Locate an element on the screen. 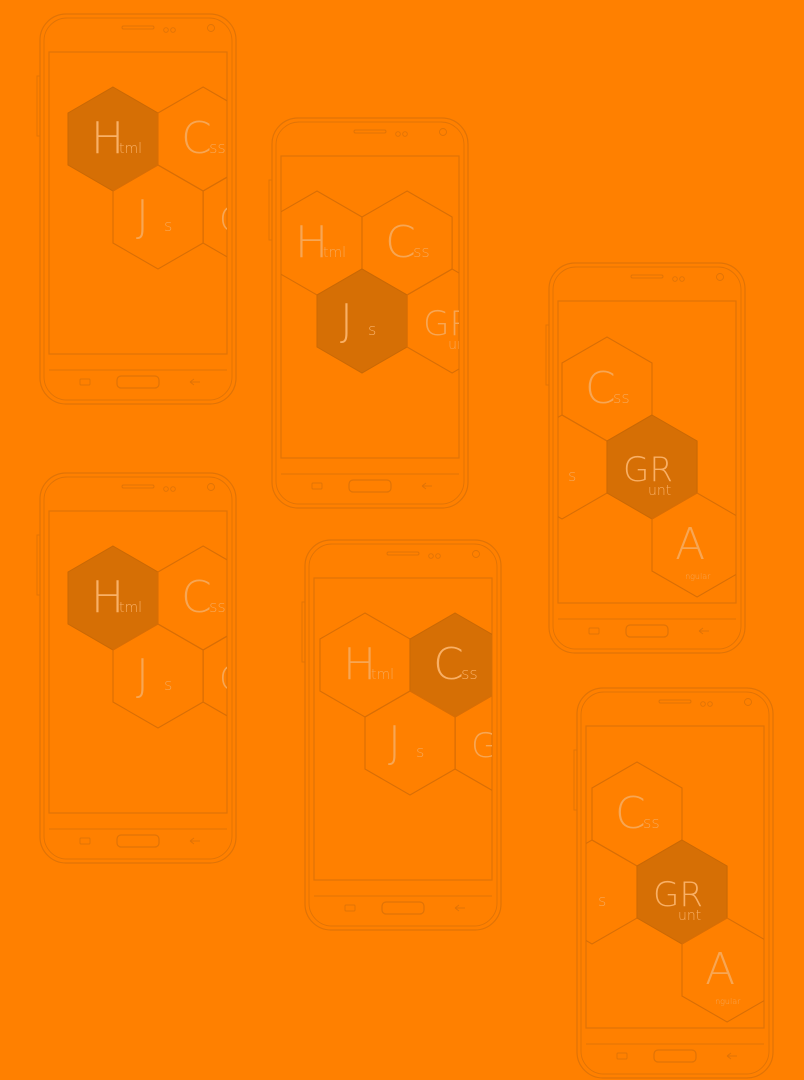  phone-3: CssJ s GRuntAngular is located at coordinates (643, 458).